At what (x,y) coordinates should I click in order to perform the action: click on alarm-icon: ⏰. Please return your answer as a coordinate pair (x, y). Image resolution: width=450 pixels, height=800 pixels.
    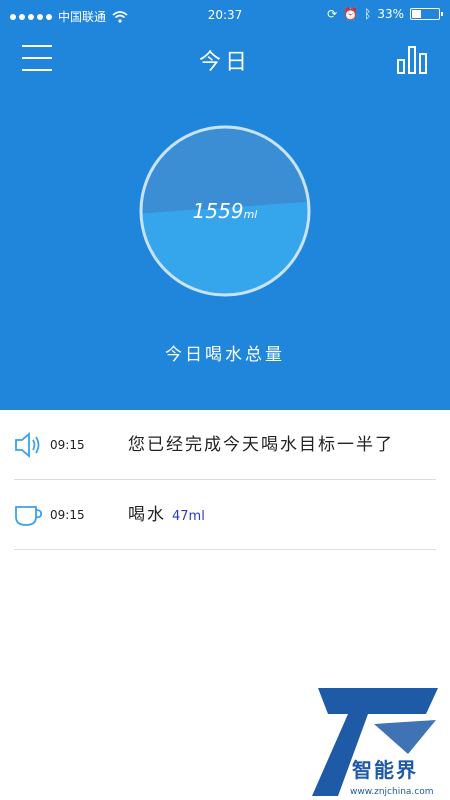
    Looking at the image, I should click on (351, 14).